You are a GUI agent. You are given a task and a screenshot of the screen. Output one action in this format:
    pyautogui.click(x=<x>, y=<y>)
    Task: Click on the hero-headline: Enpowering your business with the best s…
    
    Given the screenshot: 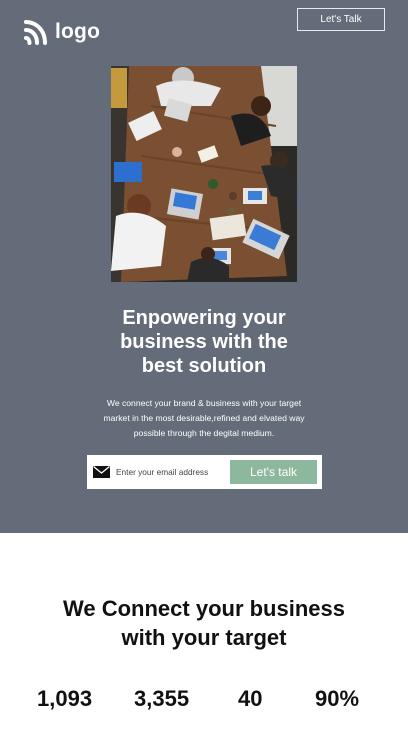 What is the action you would take?
    pyautogui.click(x=204, y=342)
    